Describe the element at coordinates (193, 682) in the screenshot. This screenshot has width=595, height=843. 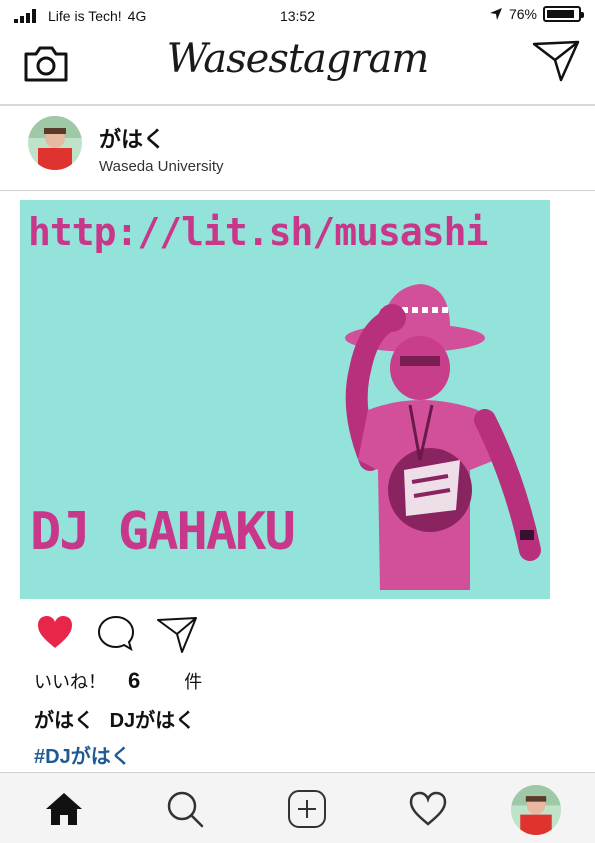
I see `likes-suffix: 件` at that location.